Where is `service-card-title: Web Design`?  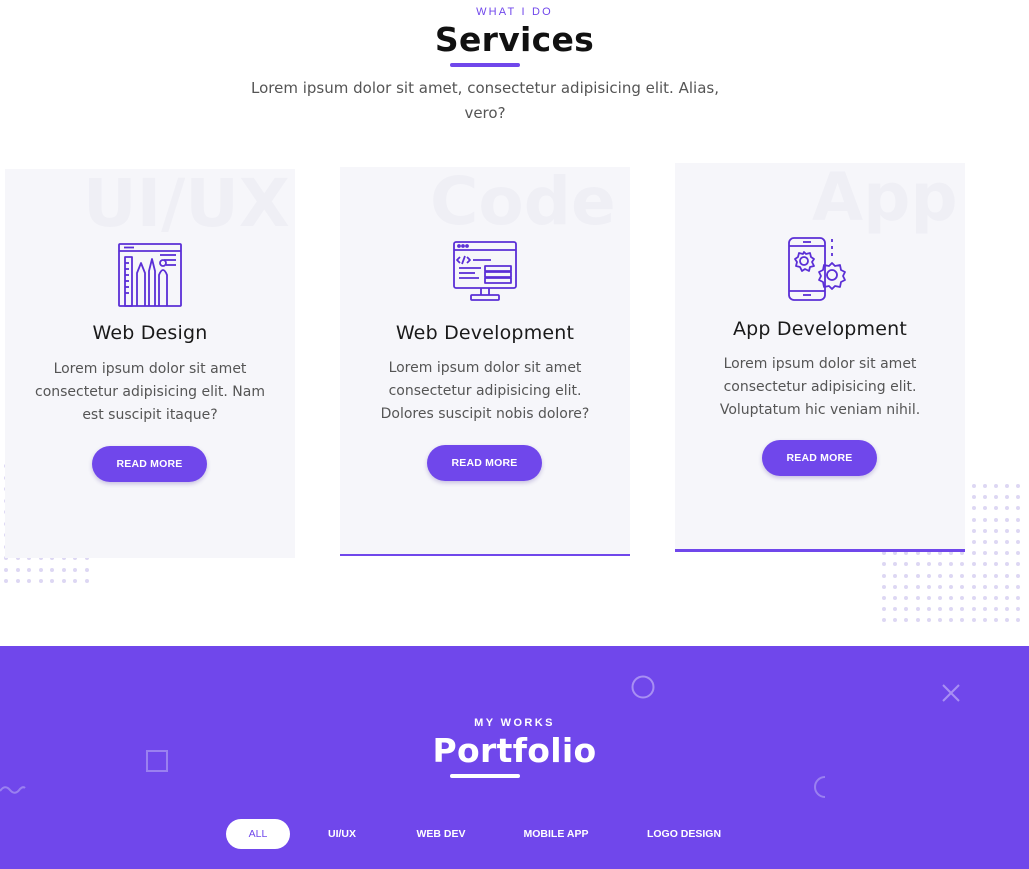 service-card-title: Web Design is located at coordinates (150, 333).